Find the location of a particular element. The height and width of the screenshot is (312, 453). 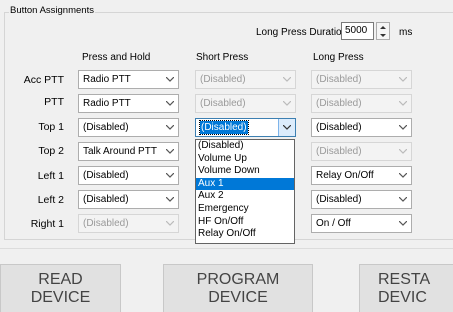

select-value: Talk Around PTT is located at coordinates (120, 151).